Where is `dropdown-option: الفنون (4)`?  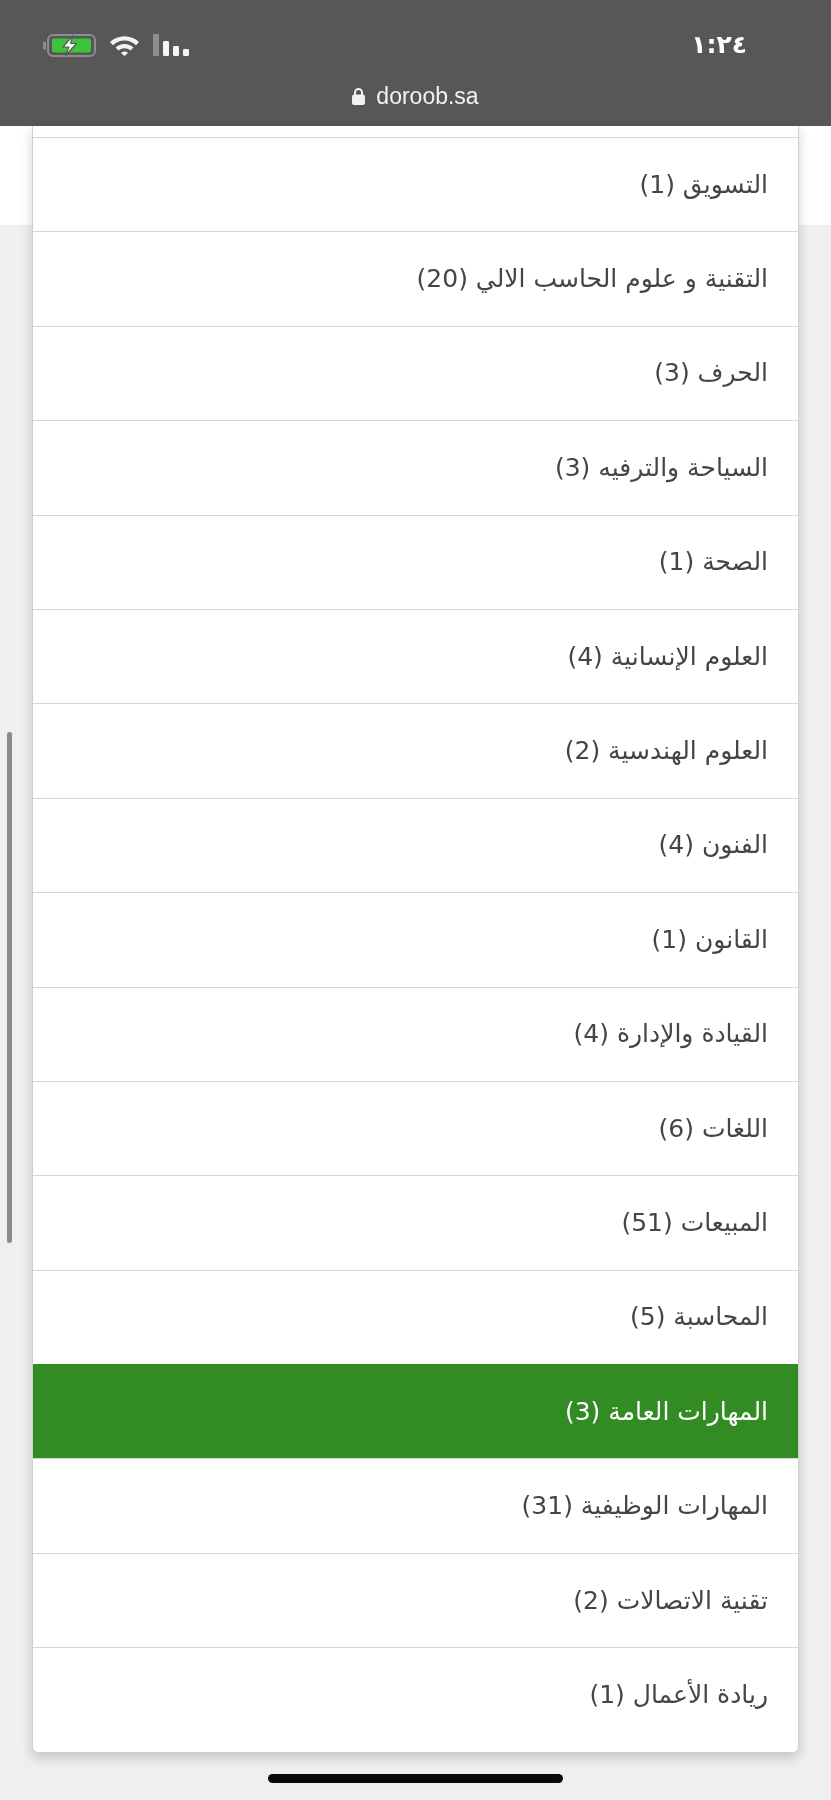
dropdown-option: الفنون (4) is located at coordinates (415, 845).